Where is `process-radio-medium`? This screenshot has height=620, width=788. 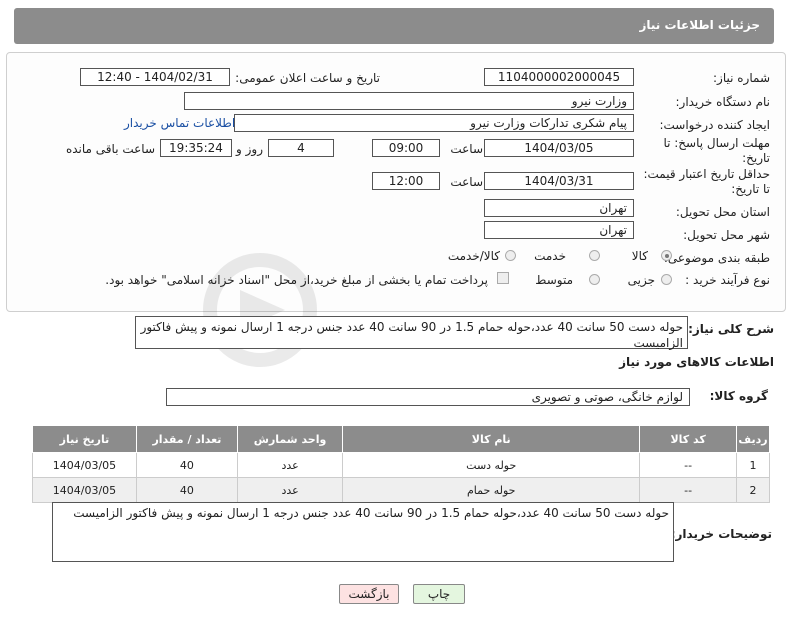 process-radio-medium is located at coordinates (594, 279).